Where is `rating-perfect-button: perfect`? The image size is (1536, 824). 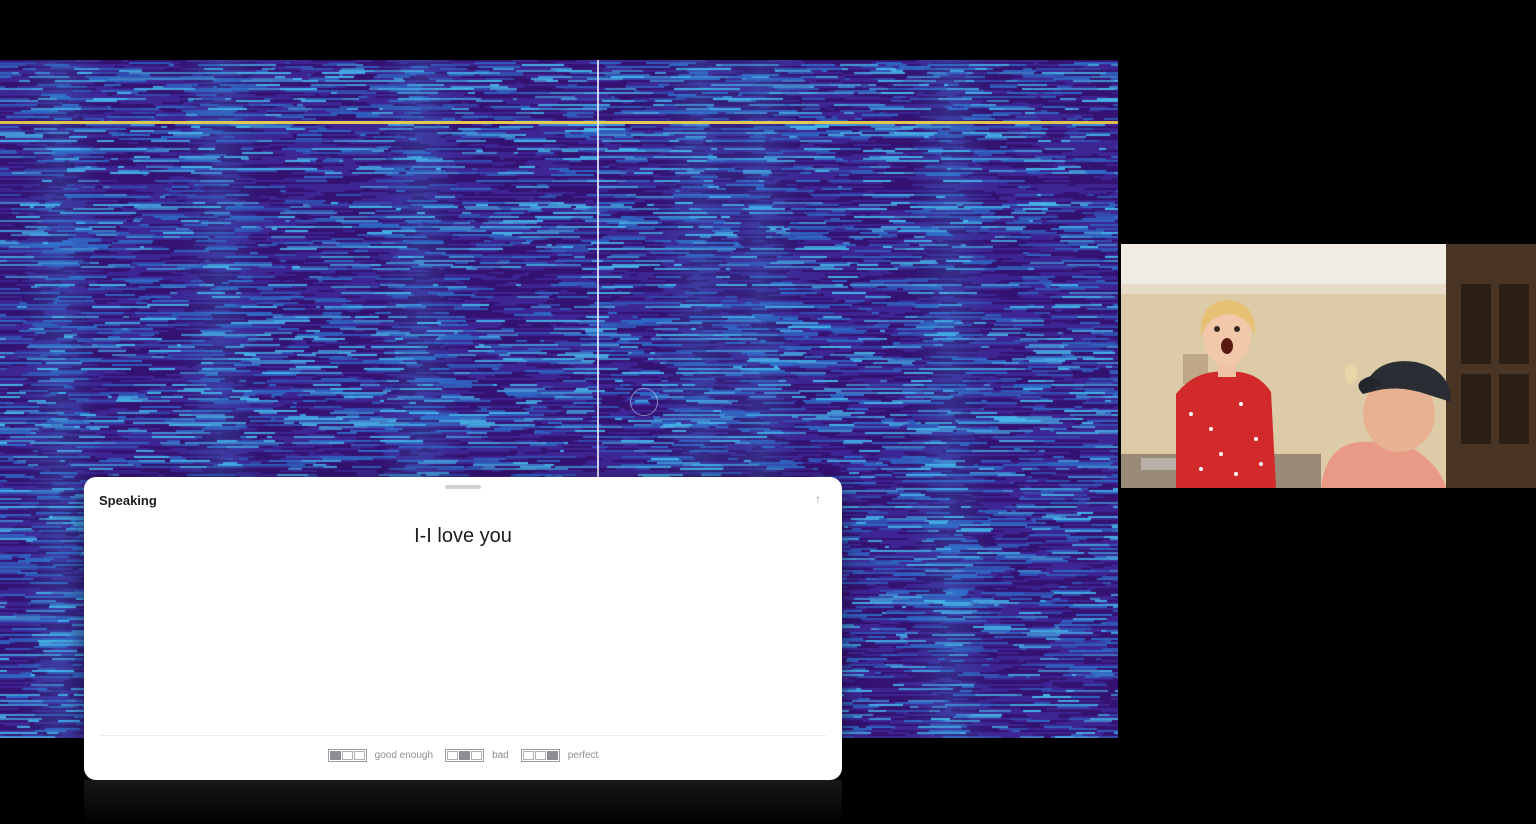 rating-perfect-button: perfect is located at coordinates (559, 755).